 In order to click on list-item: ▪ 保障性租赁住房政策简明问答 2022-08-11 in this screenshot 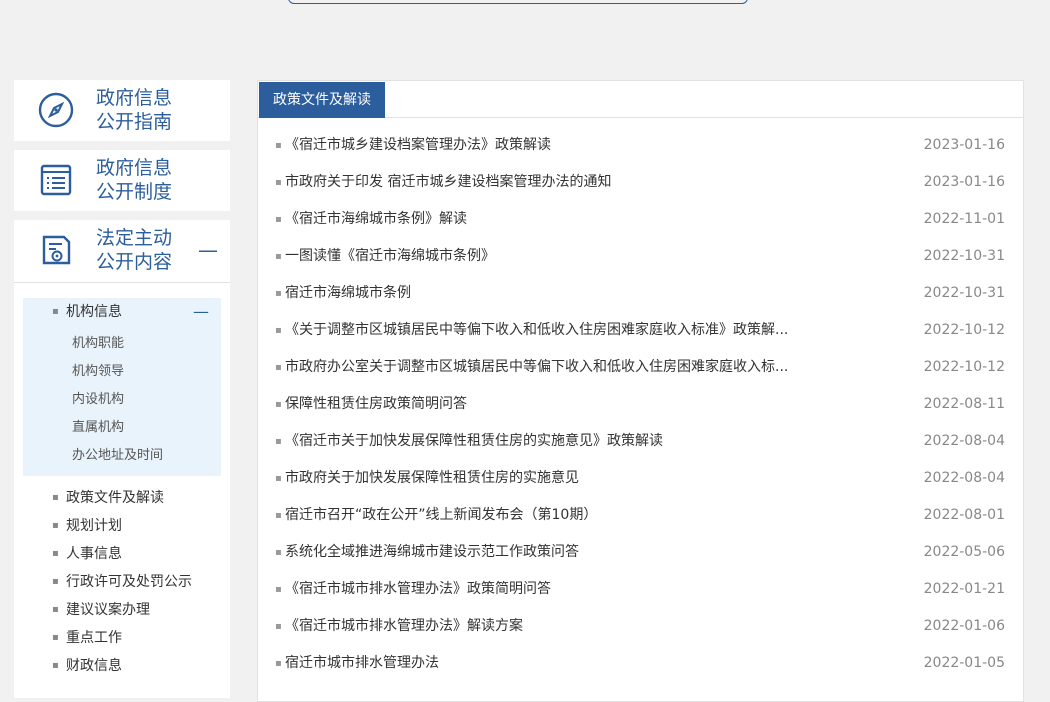, I will do `click(640, 404)`.